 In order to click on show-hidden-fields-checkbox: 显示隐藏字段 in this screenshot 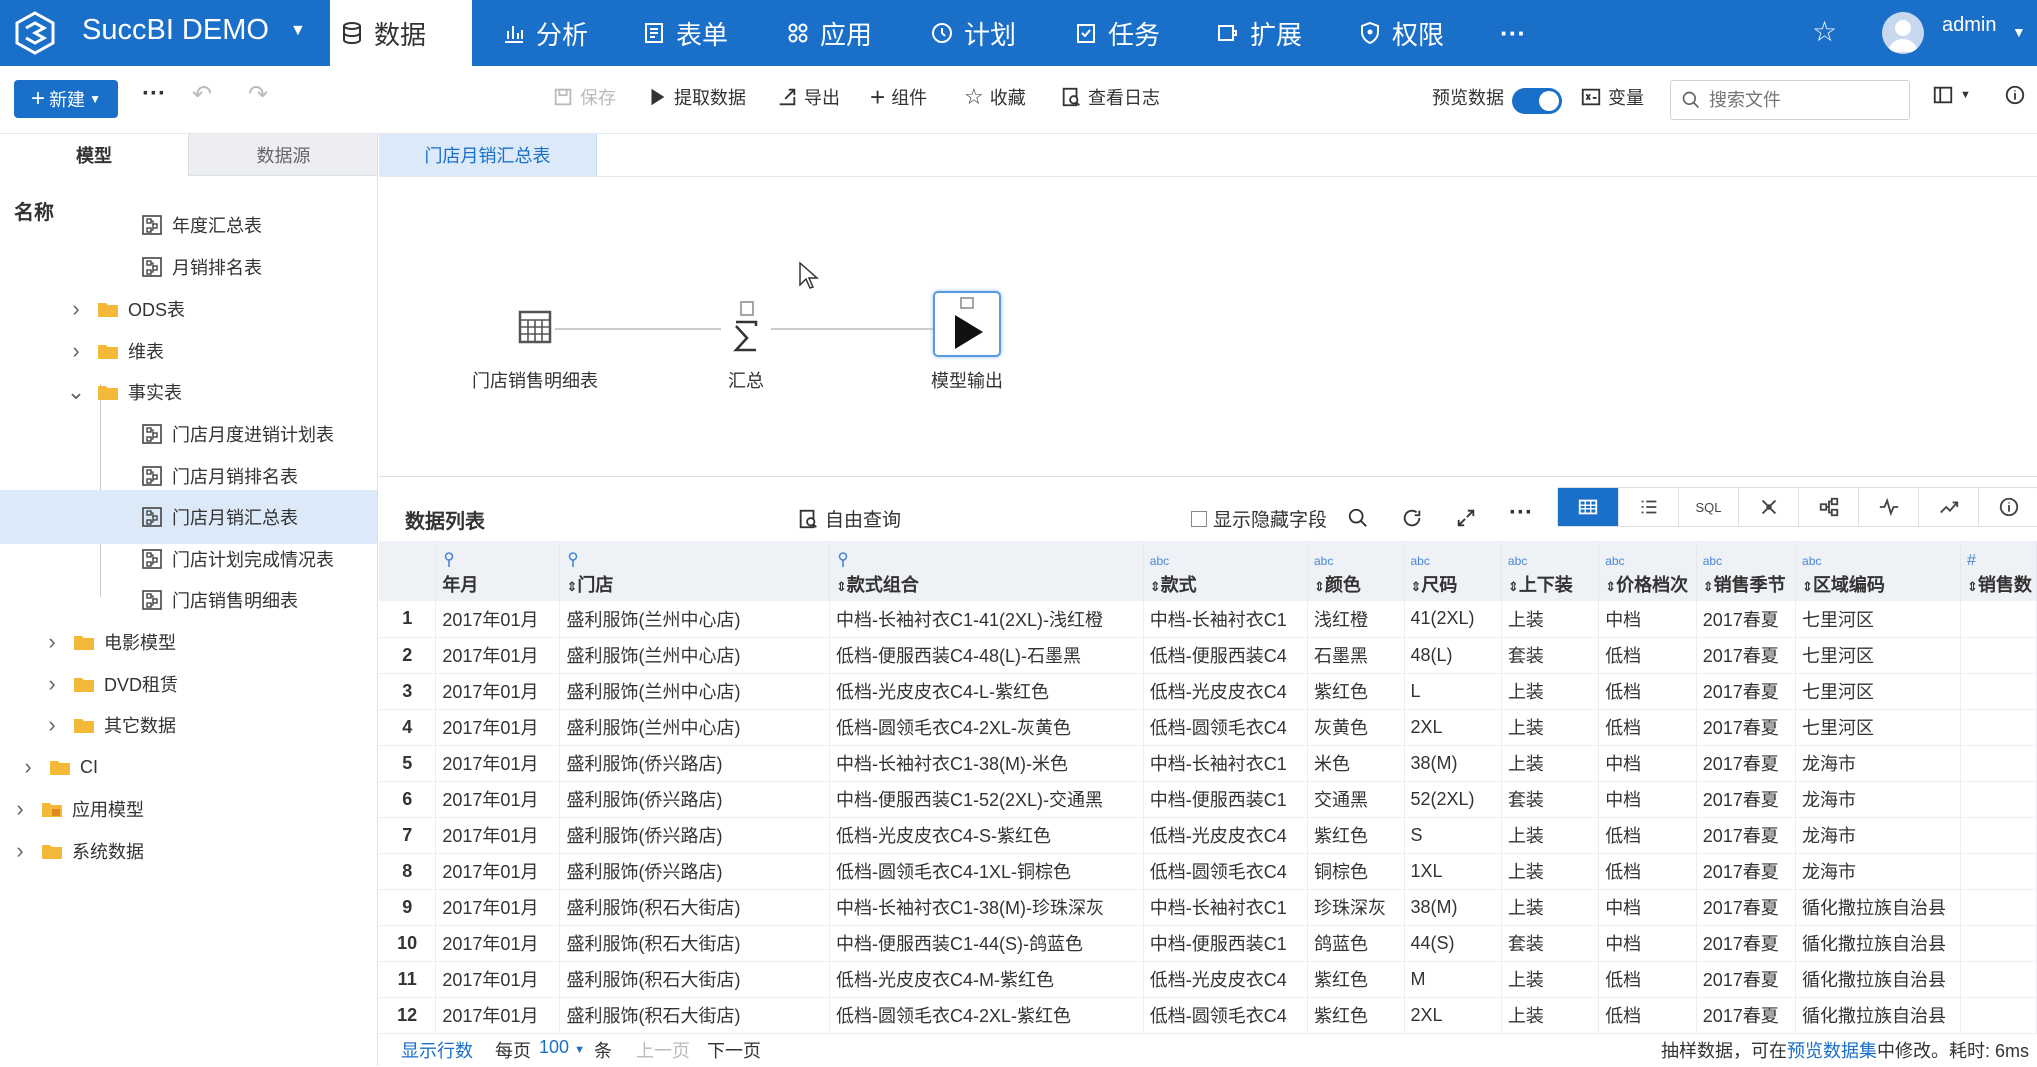, I will do `click(1259, 518)`.